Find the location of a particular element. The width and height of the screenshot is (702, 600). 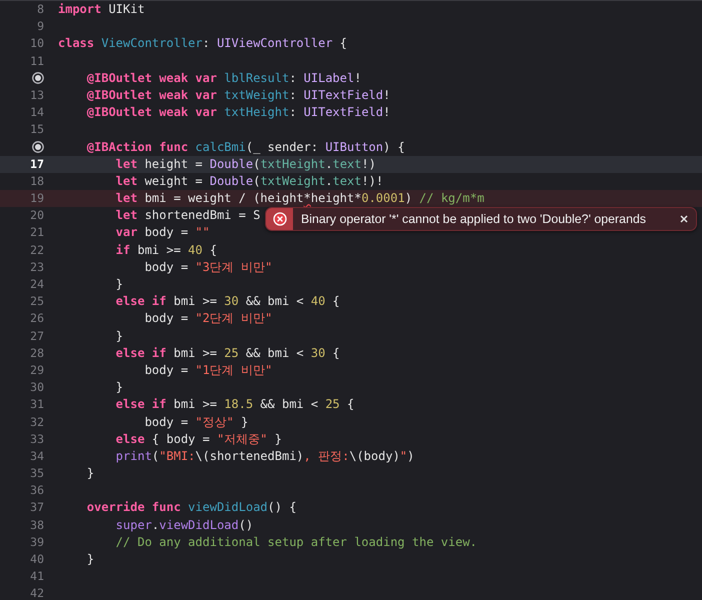

line-number: 17 is located at coordinates (37, 164).